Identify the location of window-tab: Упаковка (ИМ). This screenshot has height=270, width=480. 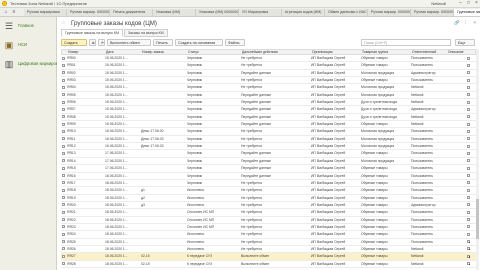
(174, 12).